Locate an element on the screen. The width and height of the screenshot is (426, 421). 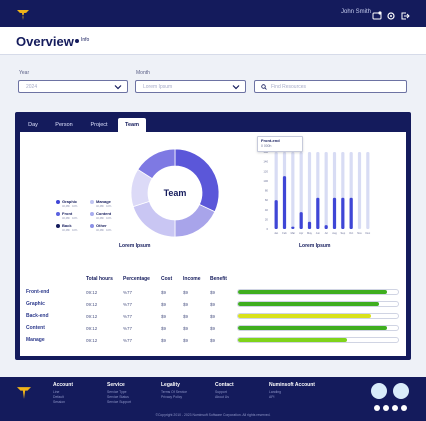
donut-center-label: Team is located at coordinates (175, 193).